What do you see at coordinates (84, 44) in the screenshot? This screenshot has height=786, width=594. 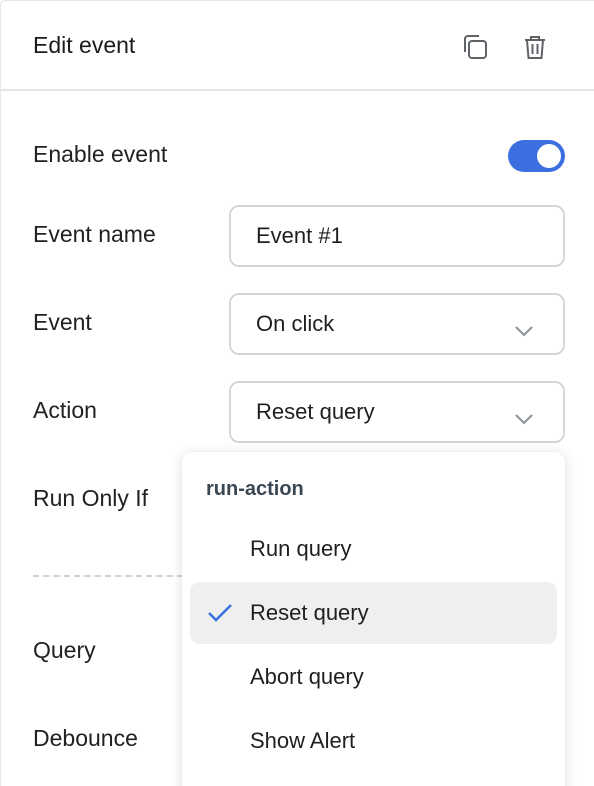 I see `panel-title: Edit event` at bounding box center [84, 44].